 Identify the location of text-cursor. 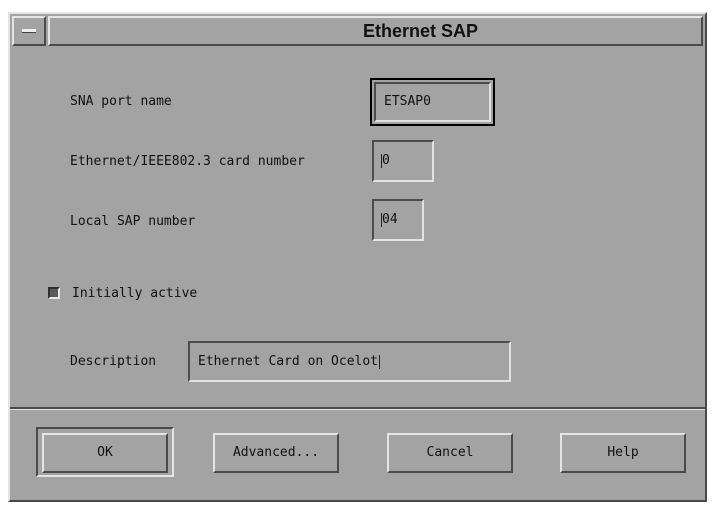
(380, 361).